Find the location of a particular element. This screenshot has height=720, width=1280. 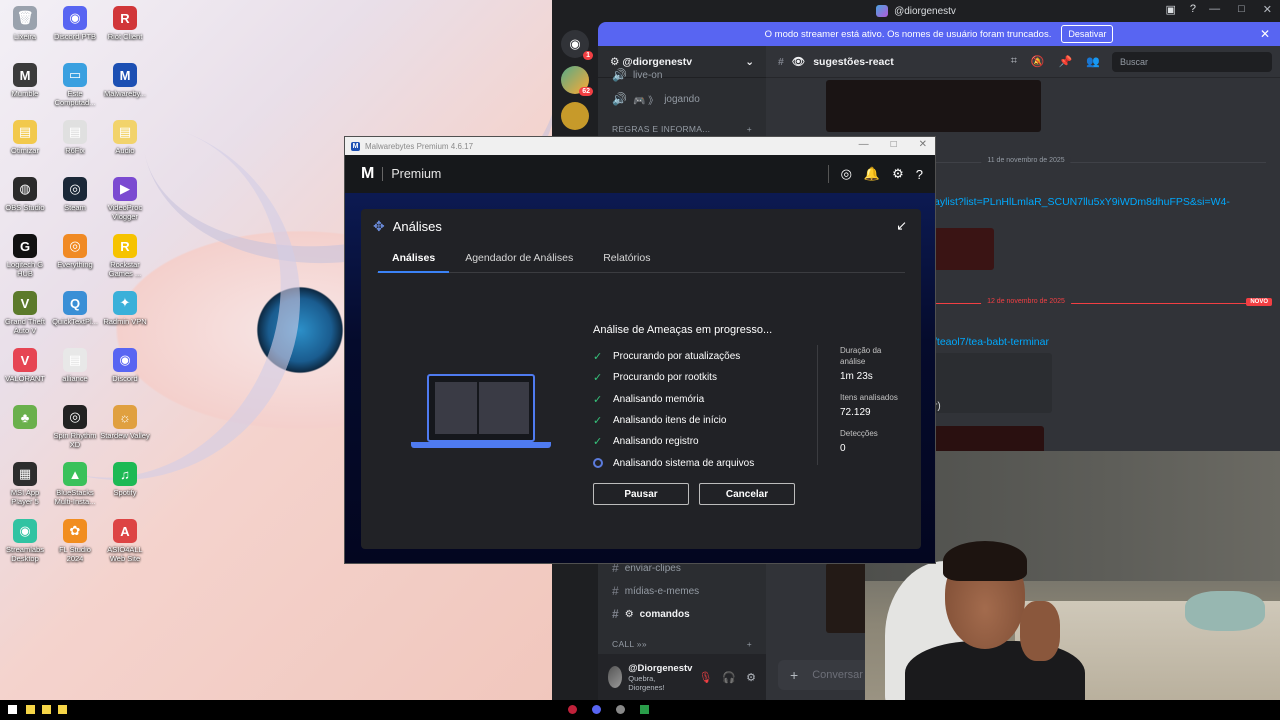

malwarebytes-logo-icon: M is located at coordinates (355, 146).